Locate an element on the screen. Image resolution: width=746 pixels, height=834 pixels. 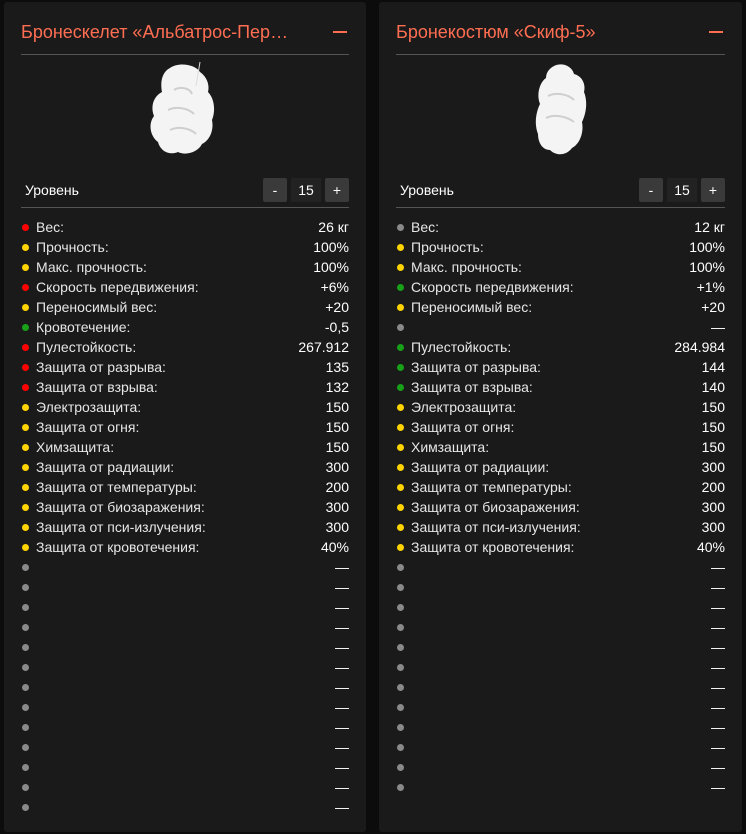
stat-label: Защита от радиации: is located at coordinates (480, 467).